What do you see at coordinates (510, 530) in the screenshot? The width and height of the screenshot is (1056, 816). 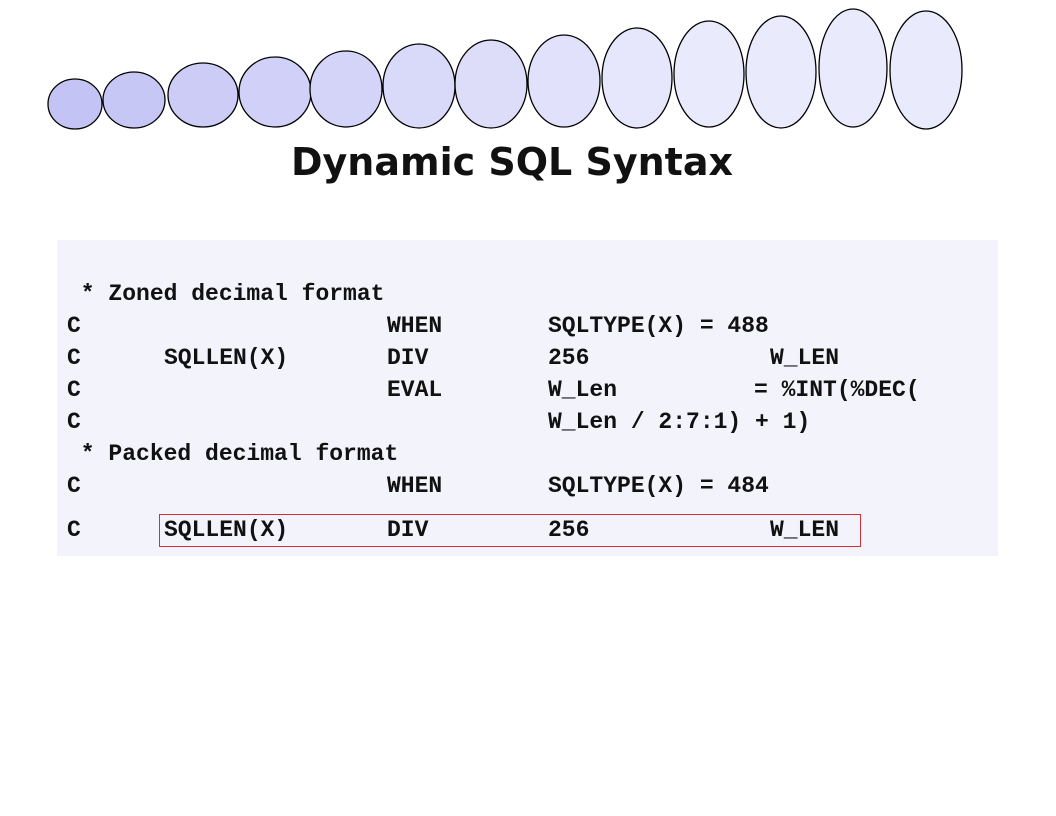 I see `highlight-box` at bounding box center [510, 530].